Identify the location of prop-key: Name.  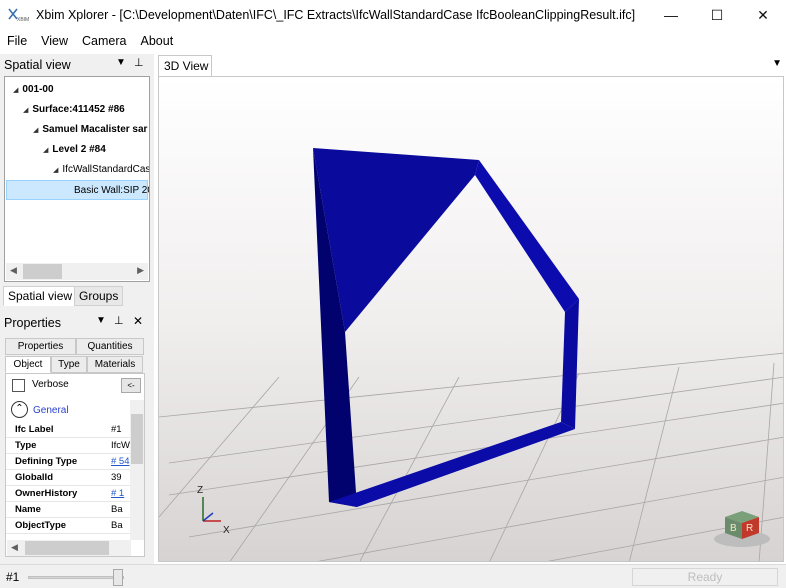
(28, 509).